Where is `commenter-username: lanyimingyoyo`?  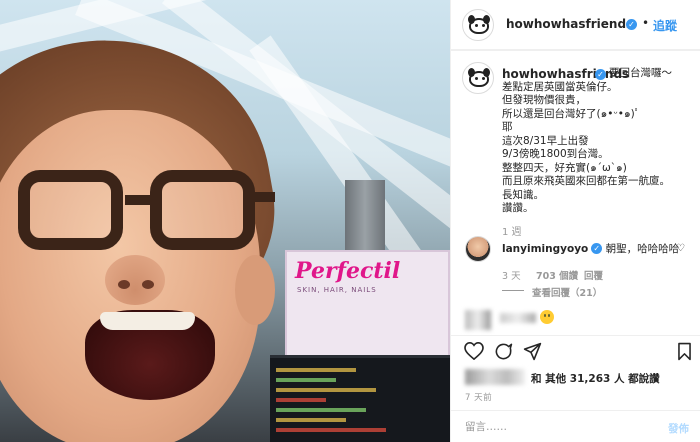 commenter-username: lanyimingyoyo is located at coordinates (545, 249).